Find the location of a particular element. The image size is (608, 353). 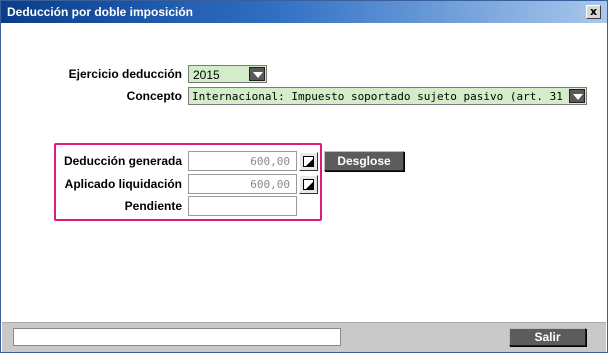

salir-button: Salir is located at coordinates (547, 337).